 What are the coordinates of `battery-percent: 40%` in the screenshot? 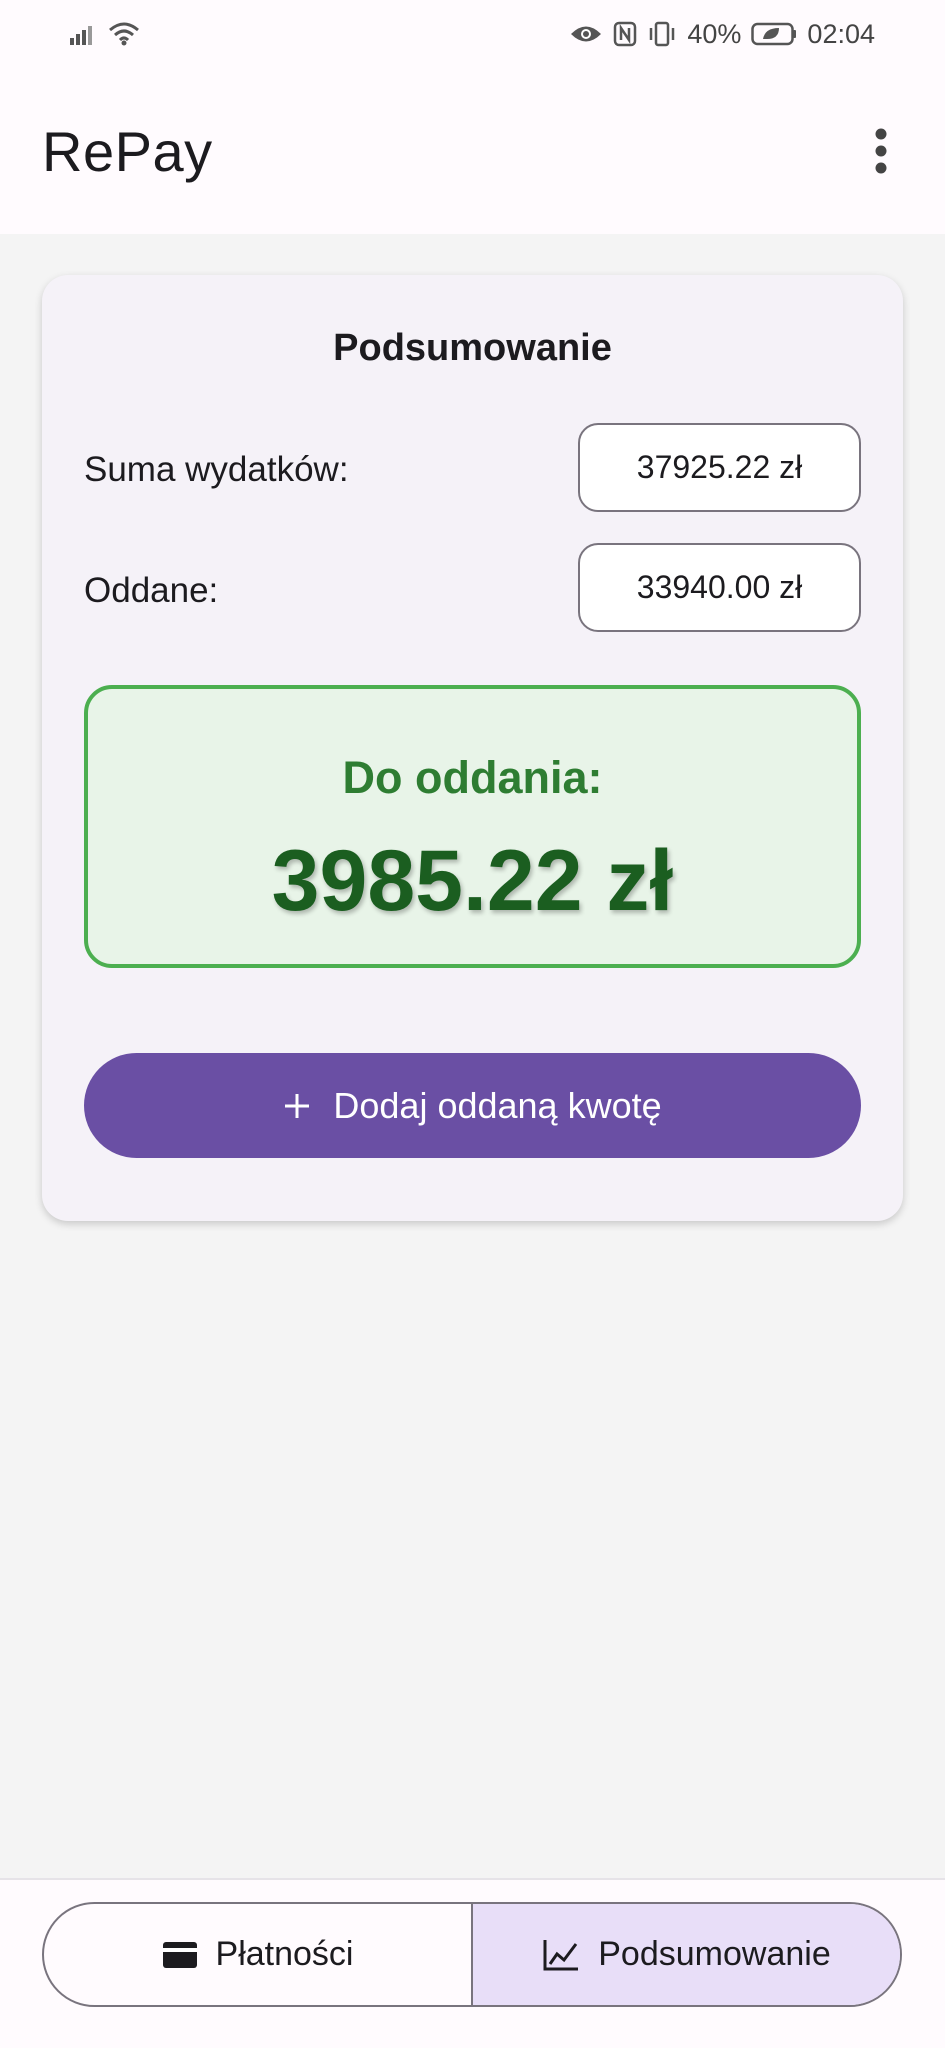 It's located at (714, 33).